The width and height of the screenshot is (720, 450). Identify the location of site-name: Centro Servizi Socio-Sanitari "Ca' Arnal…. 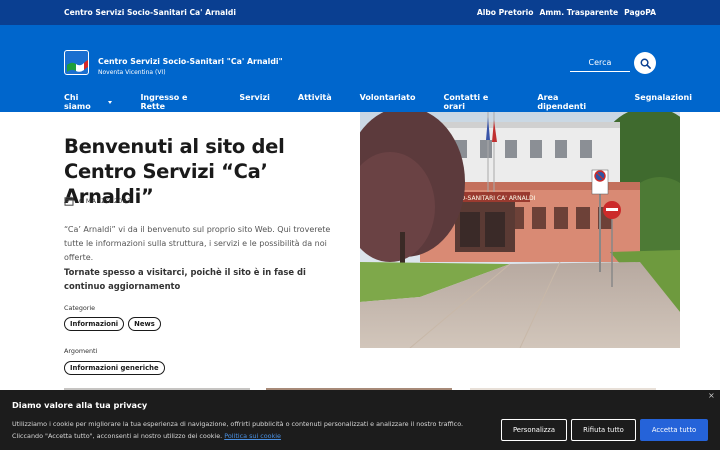
(190, 61).